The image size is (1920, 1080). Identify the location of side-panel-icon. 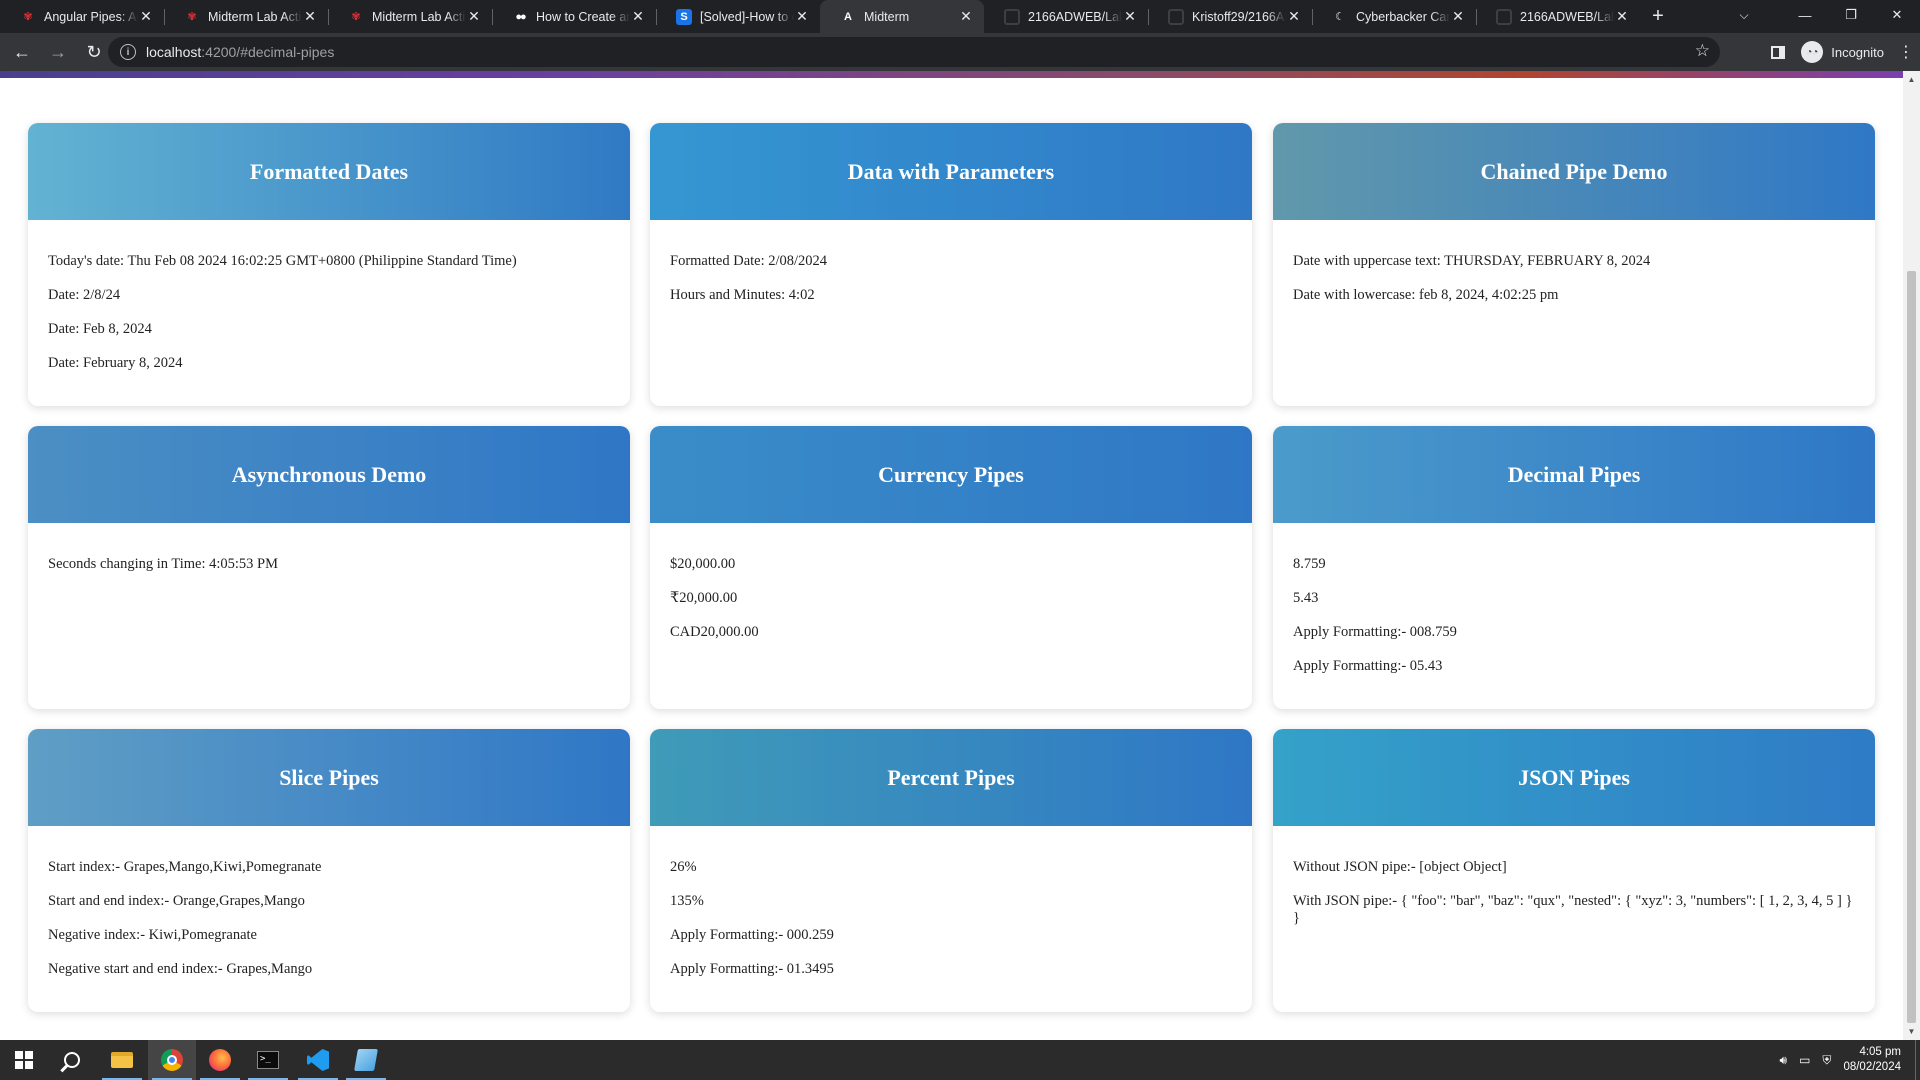
(1778, 52).